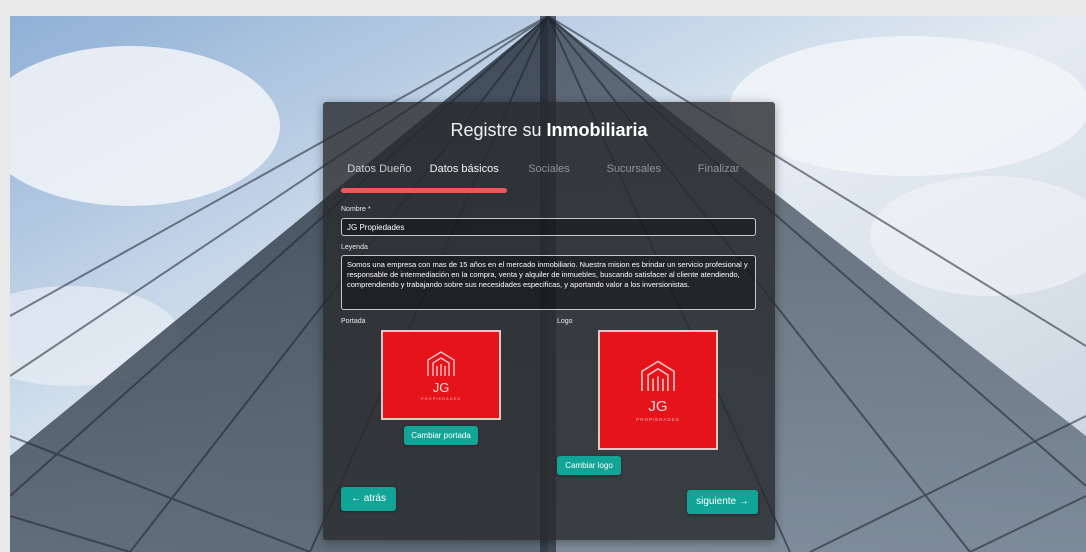 Image resolution: width=1086 pixels, height=552 pixels. Describe the element at coordinates (441, 398) in the screenshot. I see `portada-brand-sub: PROPIEDADES` at that location.